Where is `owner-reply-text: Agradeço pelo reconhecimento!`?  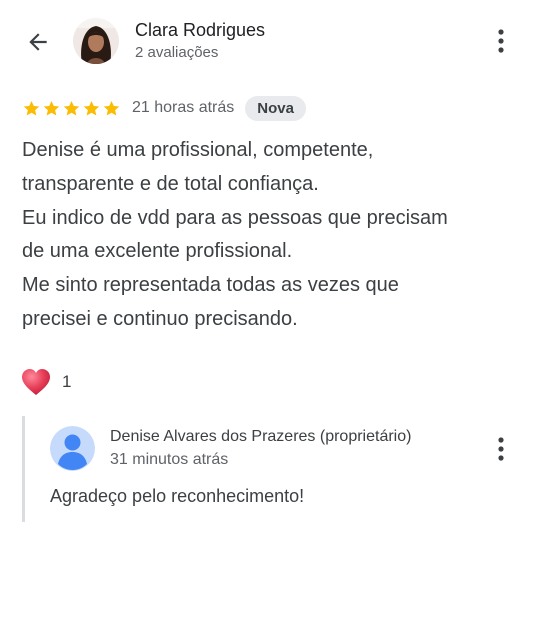 owner-reply-text: Agradeço pelo reconhecimento! is located at coordinates (177, 496).